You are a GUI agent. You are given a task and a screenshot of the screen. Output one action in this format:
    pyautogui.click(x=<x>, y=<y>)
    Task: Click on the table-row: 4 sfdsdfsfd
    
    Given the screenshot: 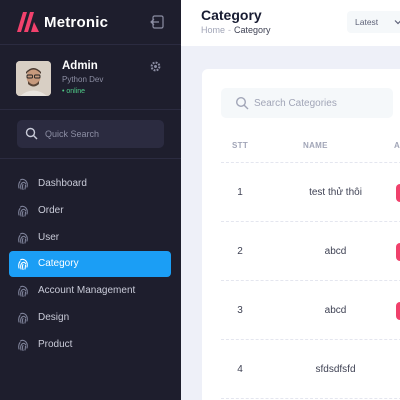 What is the action you would take?
    pyautogui.click(x=310, y=369)
    